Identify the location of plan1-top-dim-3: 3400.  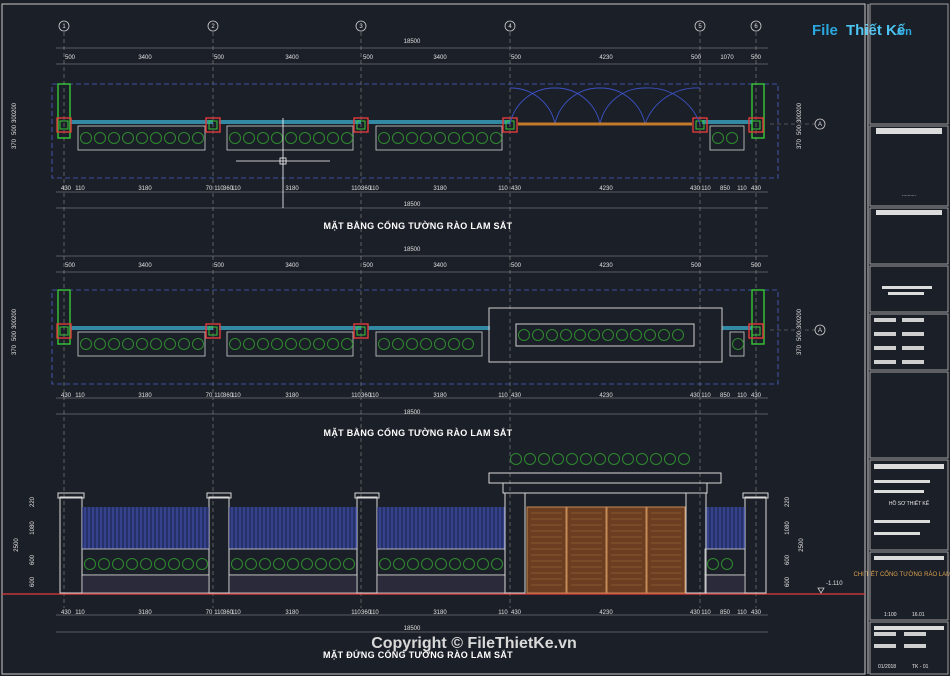
(292, 58).